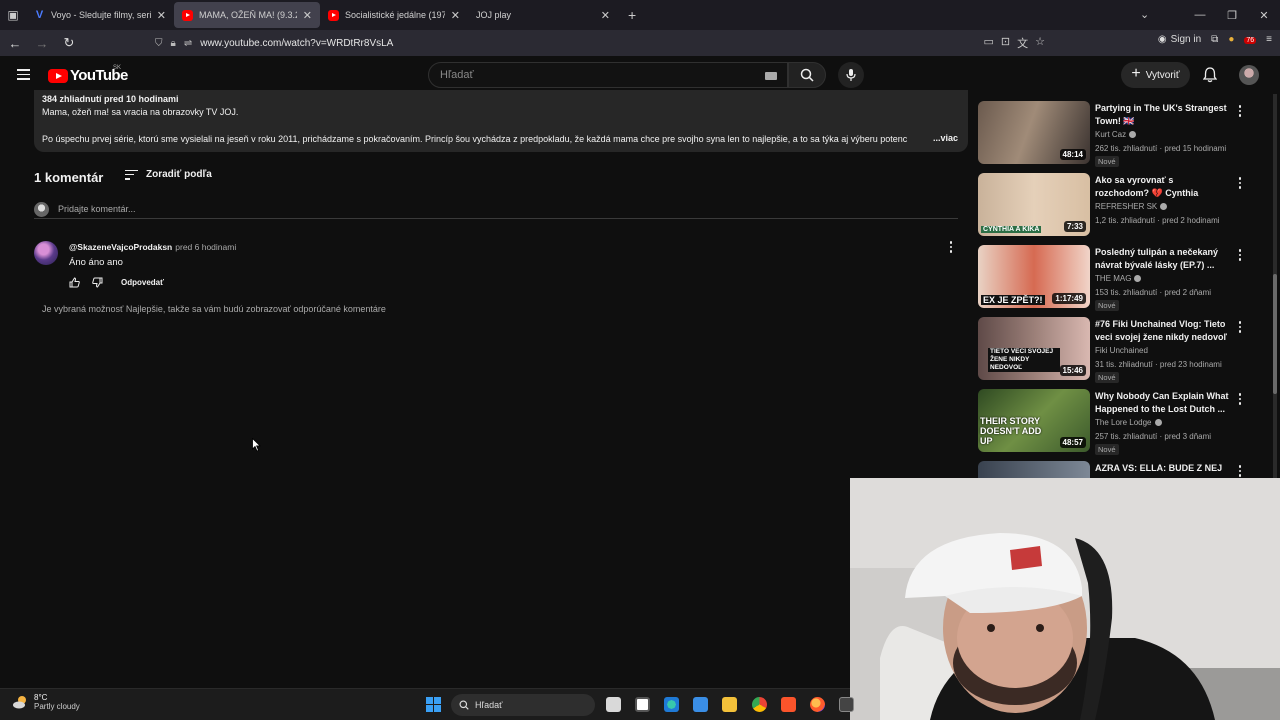  Describe the element at coordinates (1034, 132) in the screenshot. I see `video-thumbnail: 48:14` at that location.